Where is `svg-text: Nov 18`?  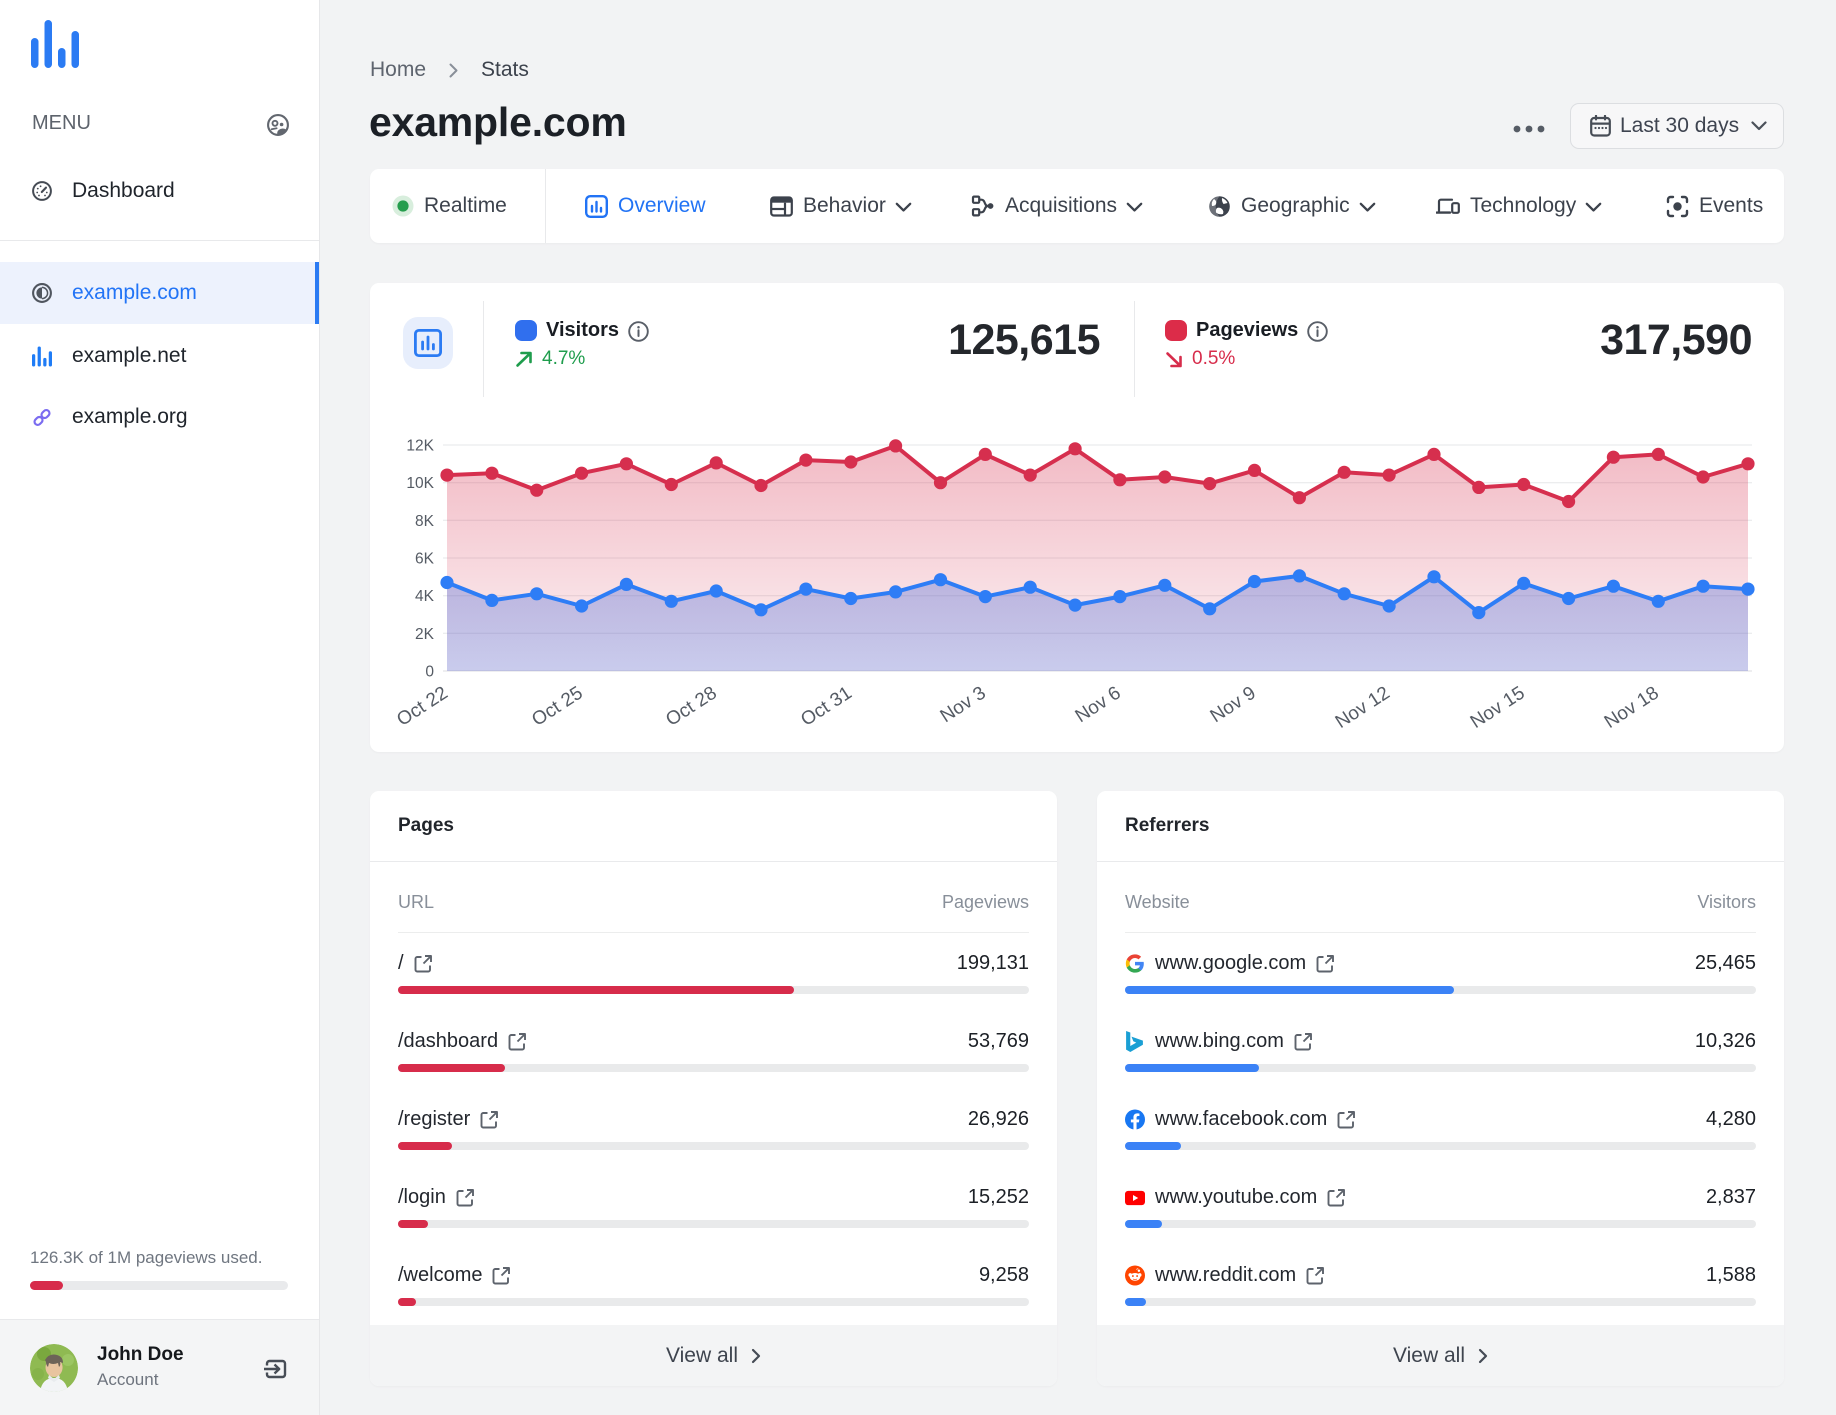
svg-text: Nov 18 is located at coordinates (1632, 708).